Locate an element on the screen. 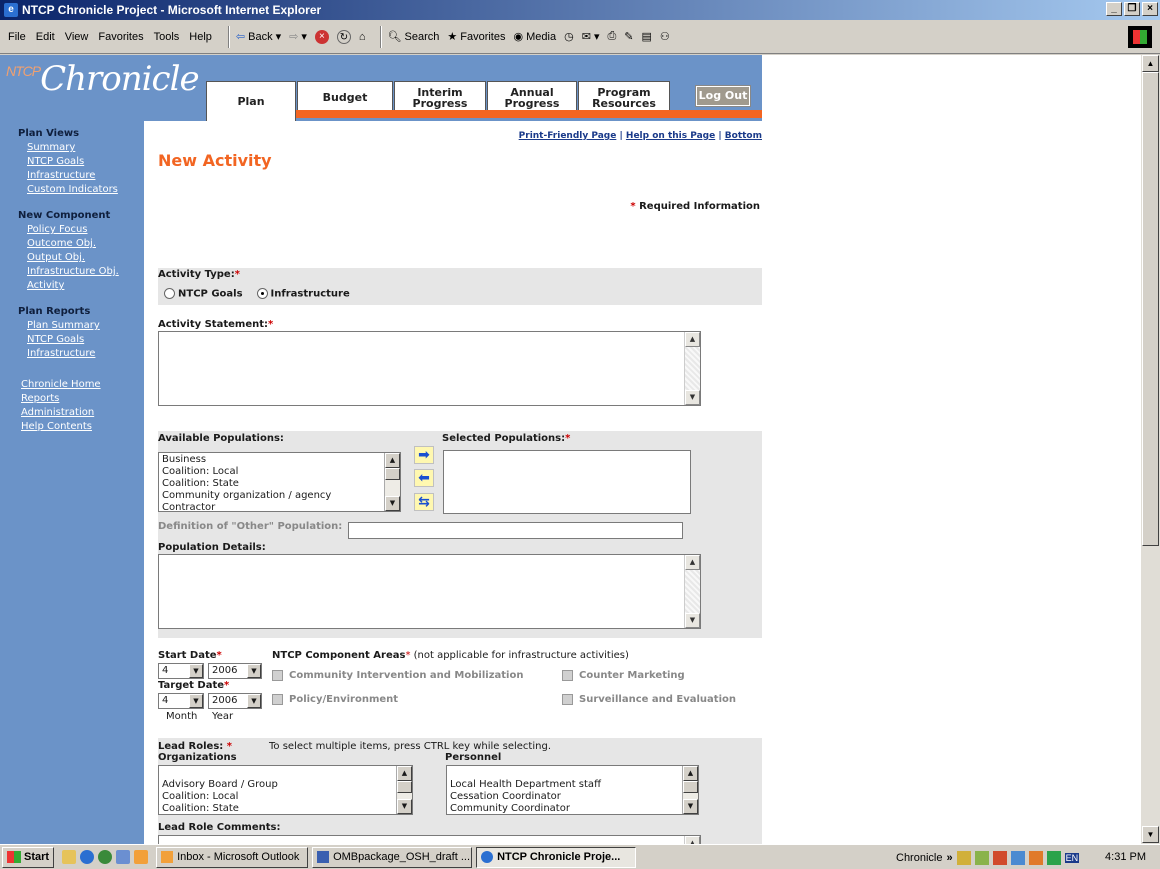 The image size is (1160, 869). discuss-button: ▤ is located at coordinates (647, 36).